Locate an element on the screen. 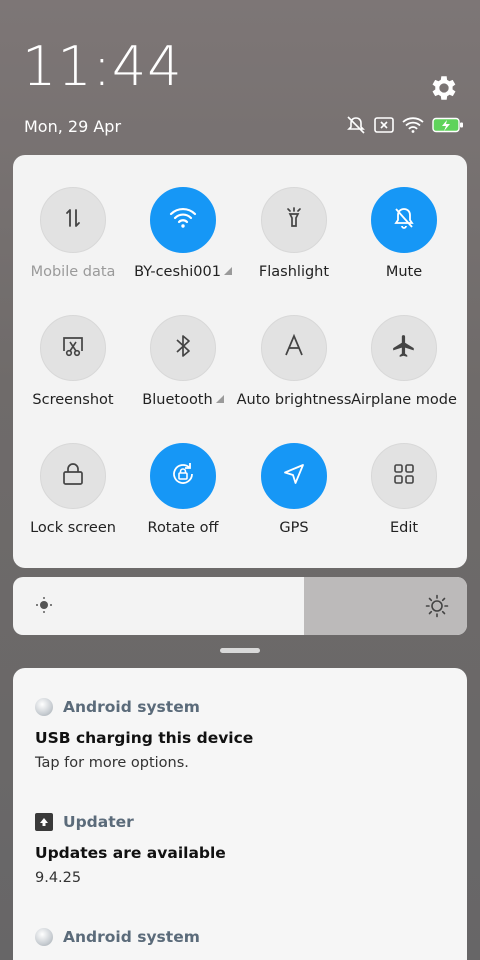 This screenshot has height=960, width=480. tile-lock-screen: Lock screen is located at coordinates (73, 503).